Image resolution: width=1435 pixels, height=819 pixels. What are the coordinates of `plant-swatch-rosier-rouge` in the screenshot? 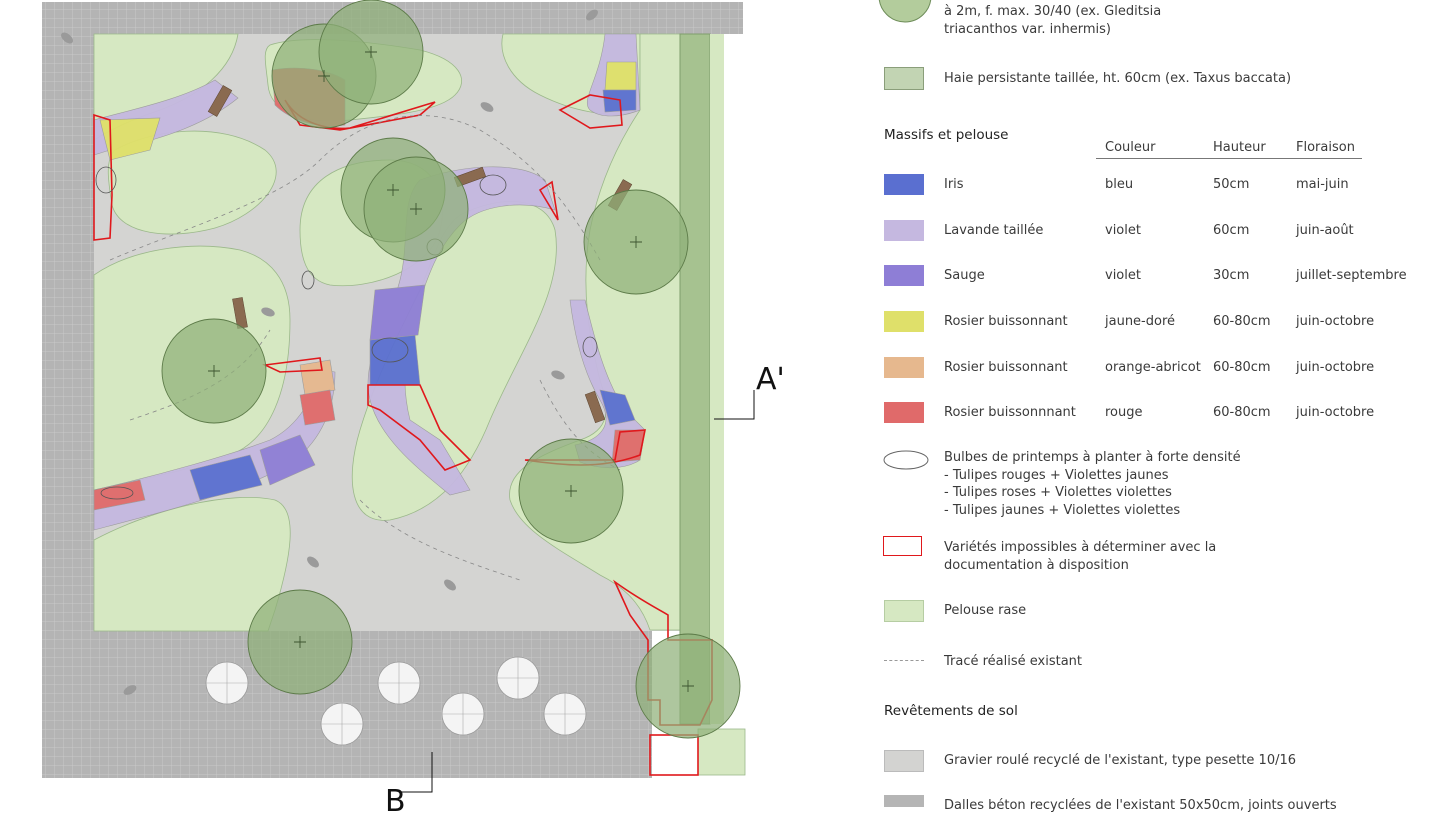 It's located at (904, 412).